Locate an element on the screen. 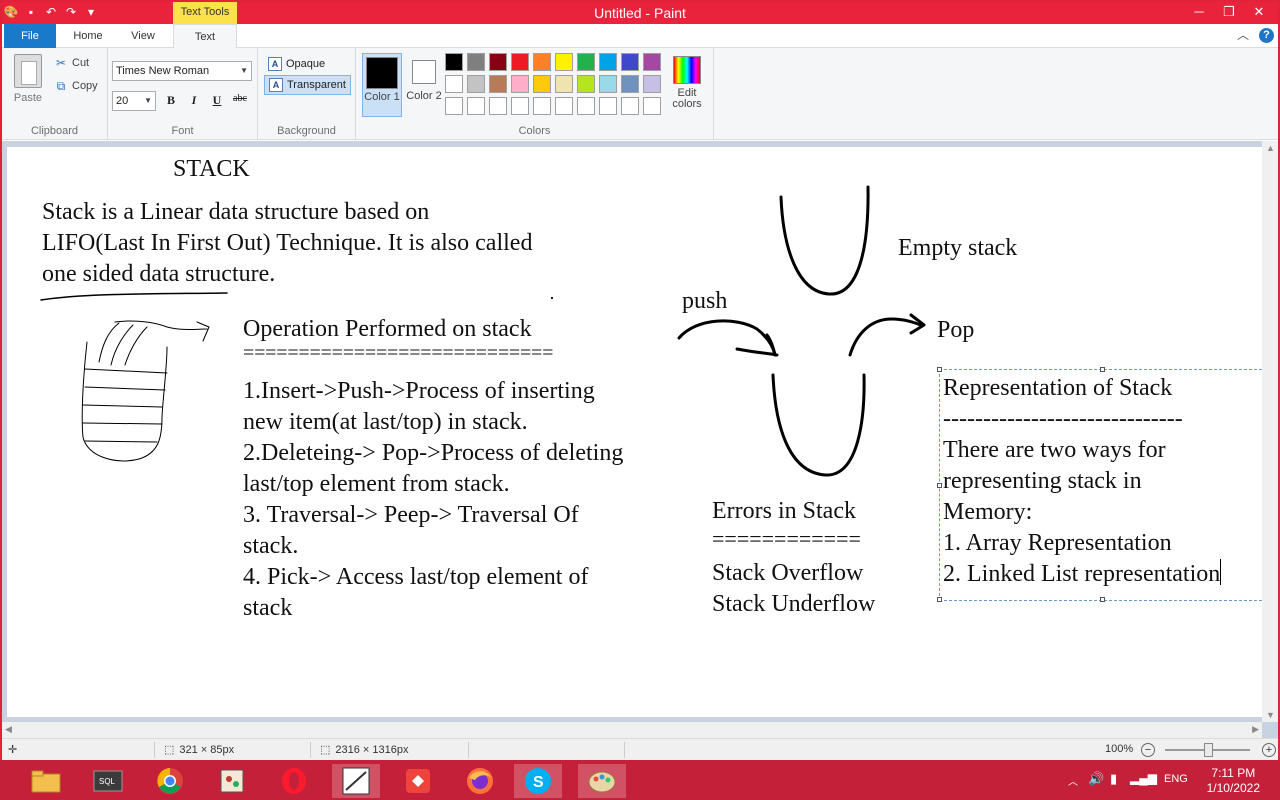 The height and width of the screenshot is (800, 1280). horizontal-scrollbar: ◀ ▶ is located at coordinates (632, 730).